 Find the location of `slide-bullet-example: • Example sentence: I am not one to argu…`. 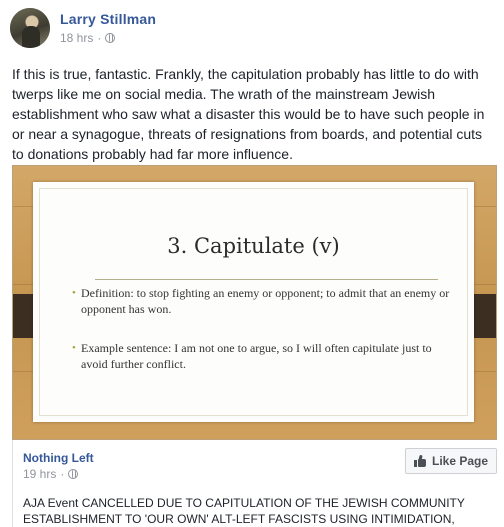

slide-bullet-example: • Example sentence: I am not one to argu… is located at coordinates (261, 356).